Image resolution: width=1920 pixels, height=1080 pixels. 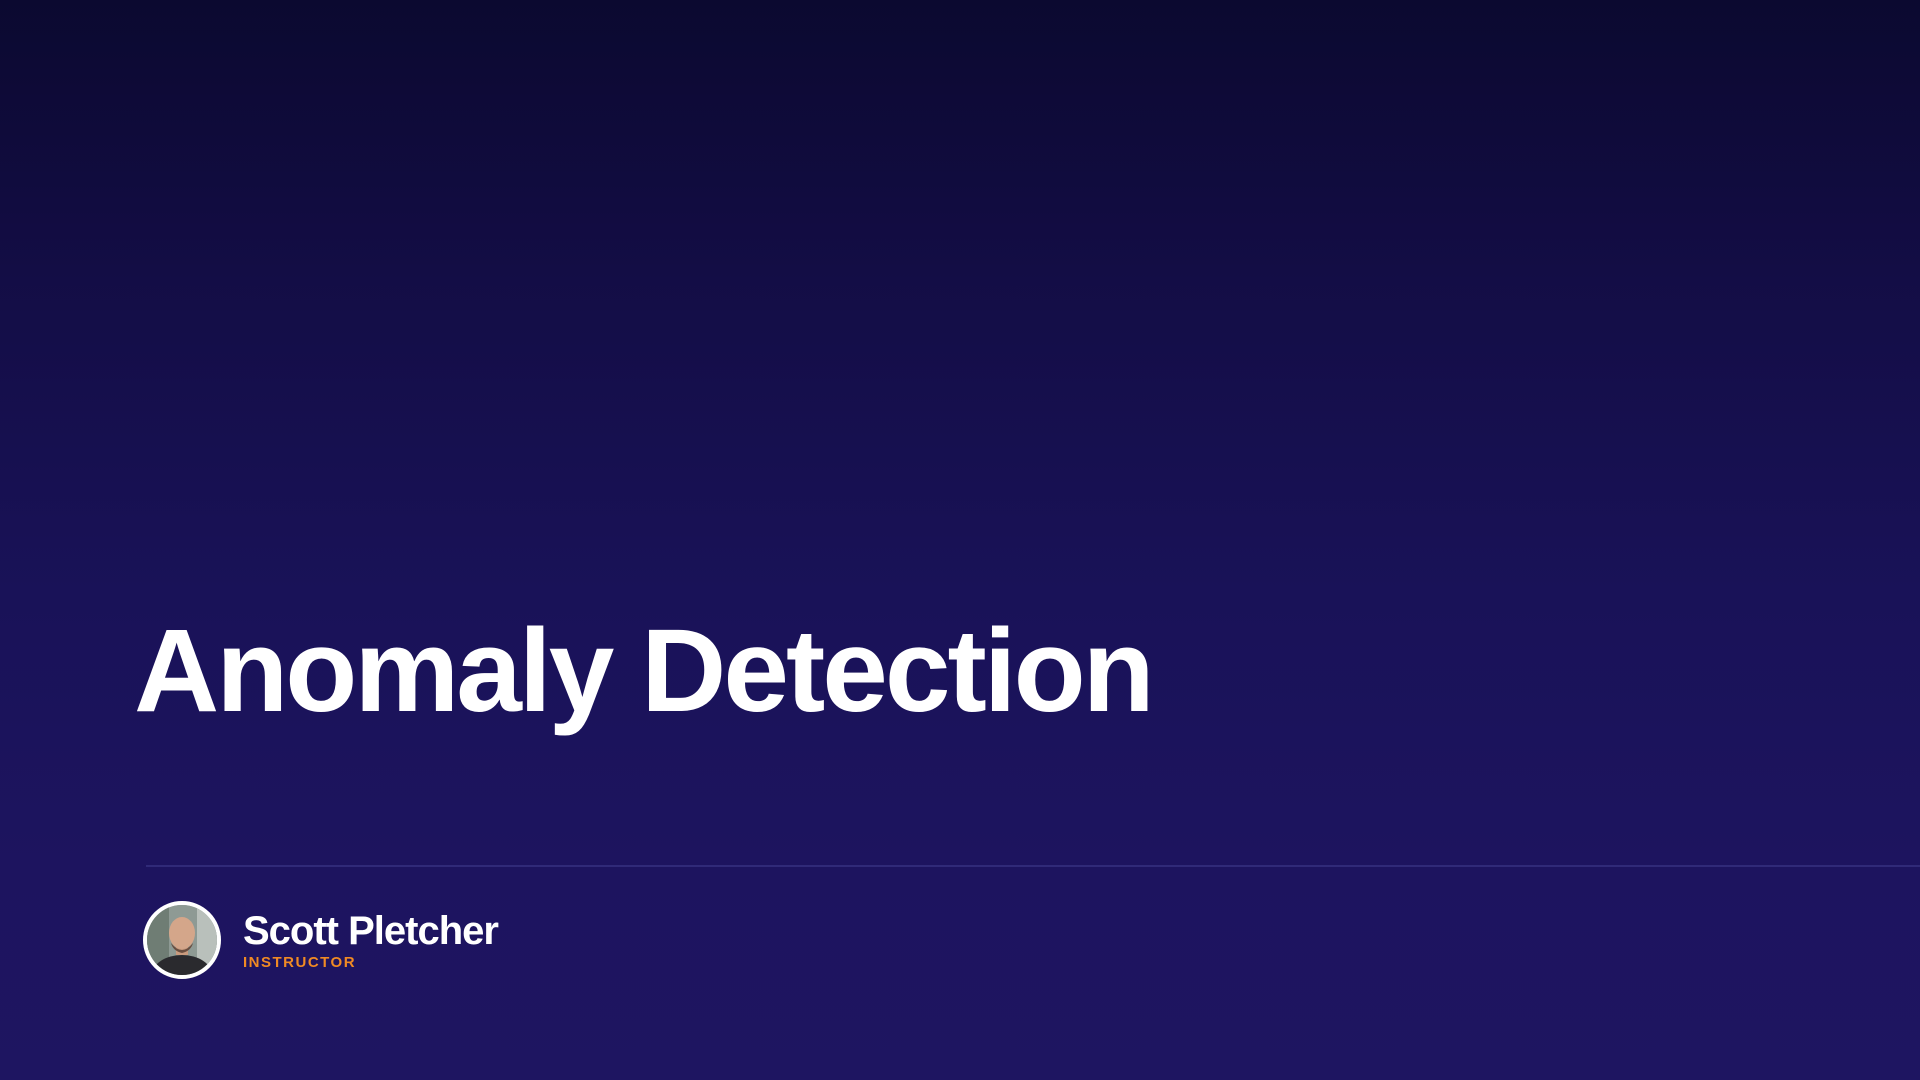 I want to click on presenter-role: INSTRUCTOR, so click(x=300, y=962).